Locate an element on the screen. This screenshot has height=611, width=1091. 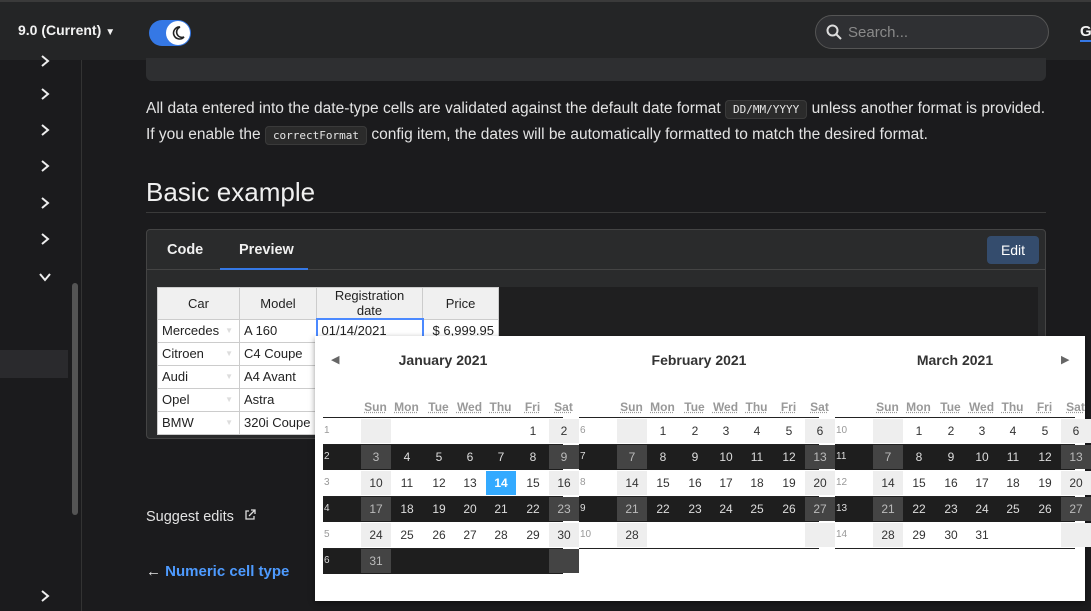
column-header: Model is located at coordinates (278, 303).